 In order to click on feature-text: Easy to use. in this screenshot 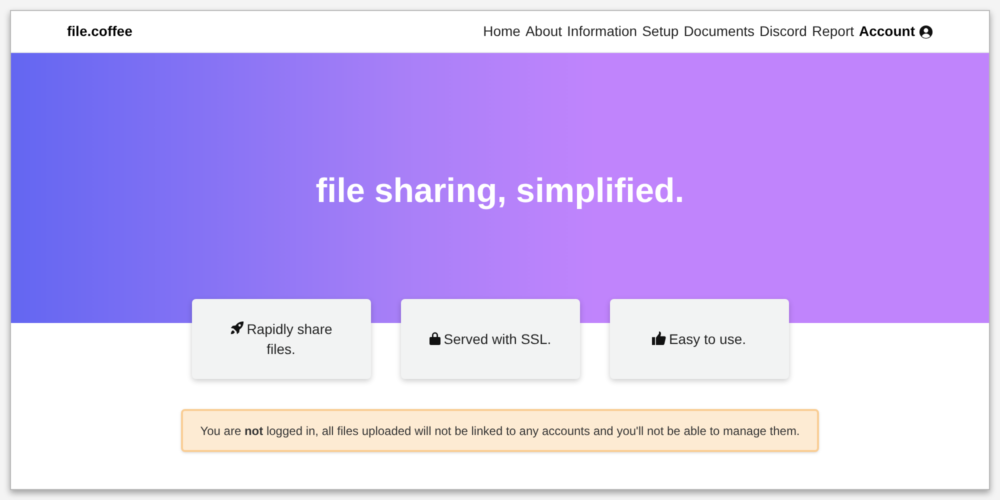, I will do `click(699, 339)`.